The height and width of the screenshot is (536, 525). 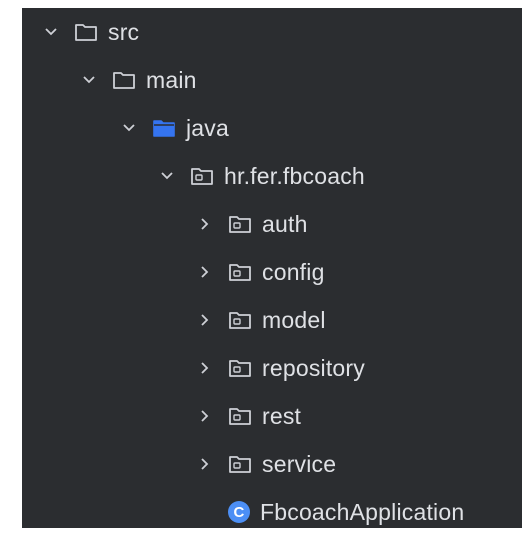 I want to click on tree-node-main: main, so click(x=301, y=80).